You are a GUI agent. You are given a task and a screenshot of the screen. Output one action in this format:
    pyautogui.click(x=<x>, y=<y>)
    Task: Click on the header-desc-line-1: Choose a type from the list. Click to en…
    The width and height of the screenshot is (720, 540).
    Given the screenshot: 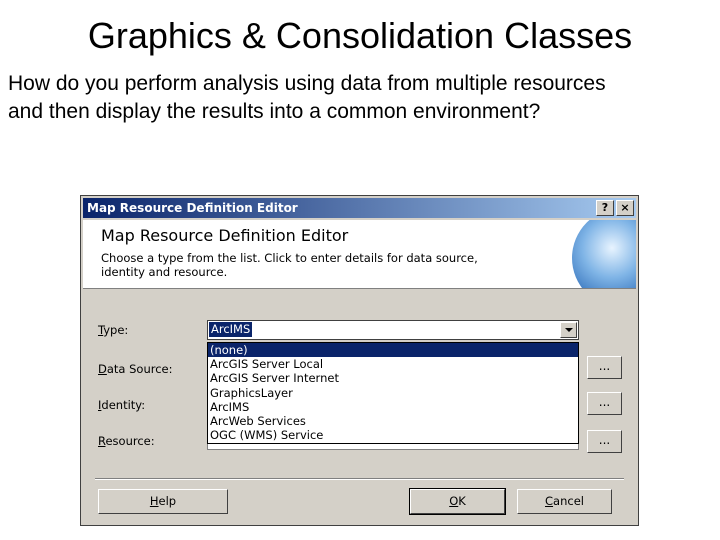 What is the action you would take?
    pyautogui.click(x=289, y=258)
    